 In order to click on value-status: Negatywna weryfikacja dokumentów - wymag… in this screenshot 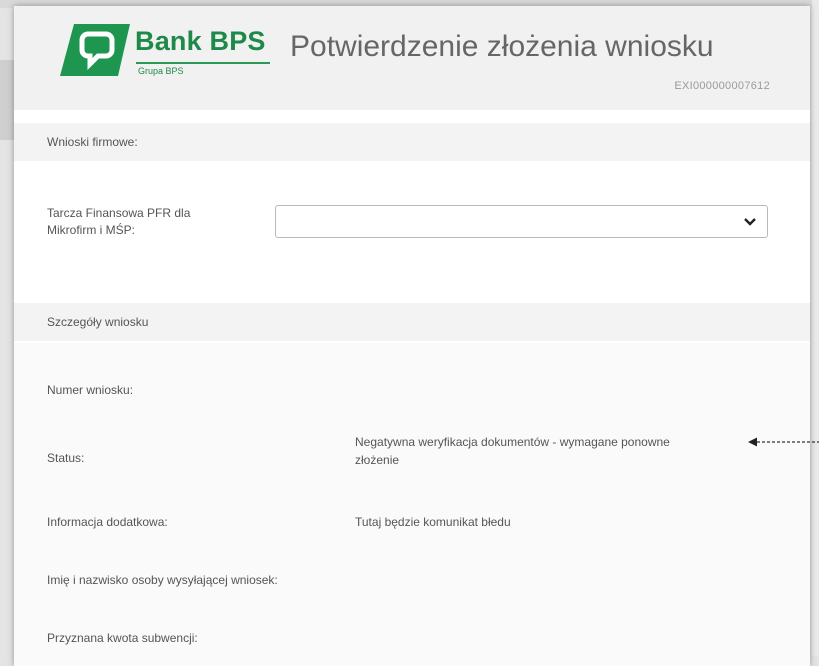, I will do `click(555, 451)`.